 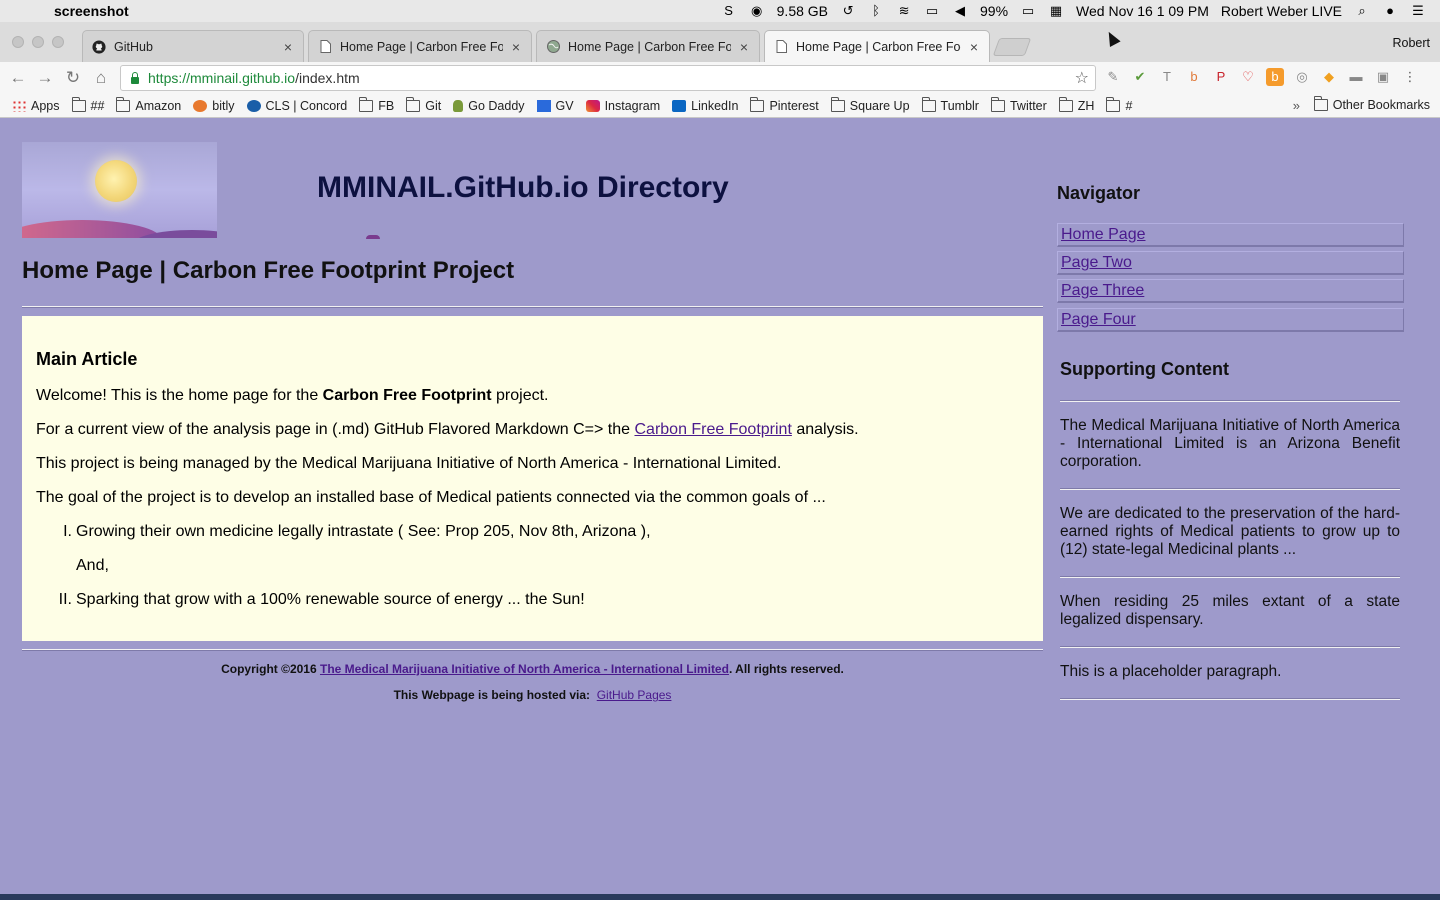 I want to click on bookmark-label: ##, so click(x=97, y=105).